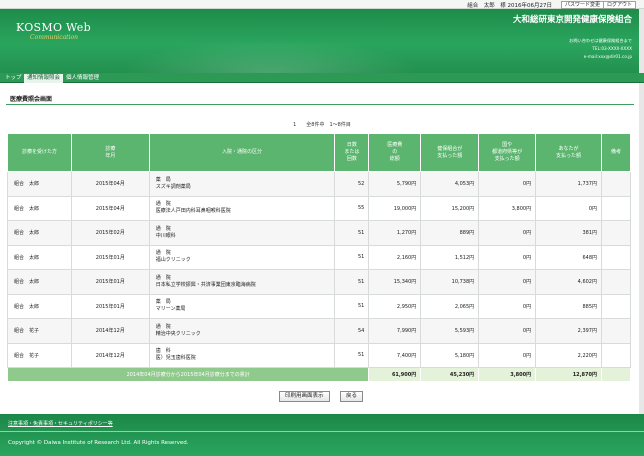  What do you see at coordinates (242, 257) in the screenshot?
I see `cell-visit: 通 院福山クリニック` at bounding box center [242, 257].